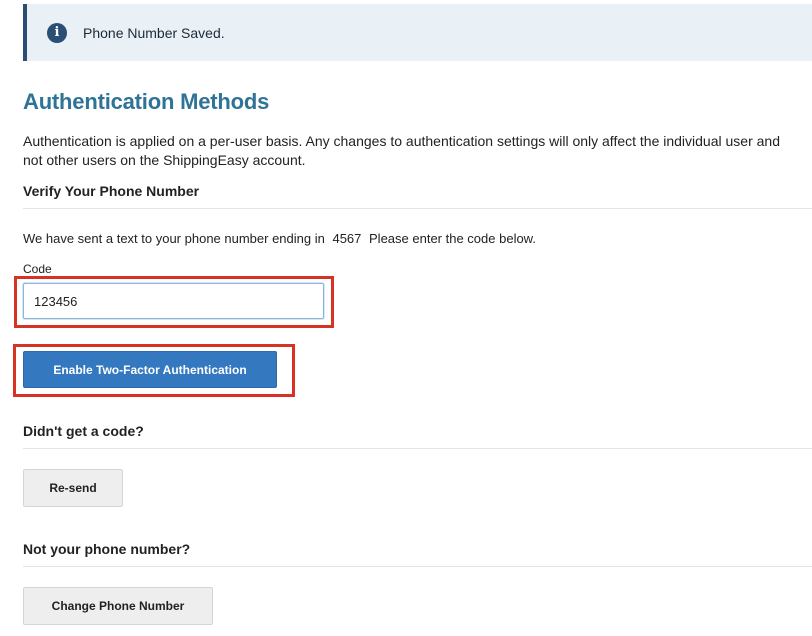  I want to click on change-phone-heading: Not your phone number?, so click(107, 549).